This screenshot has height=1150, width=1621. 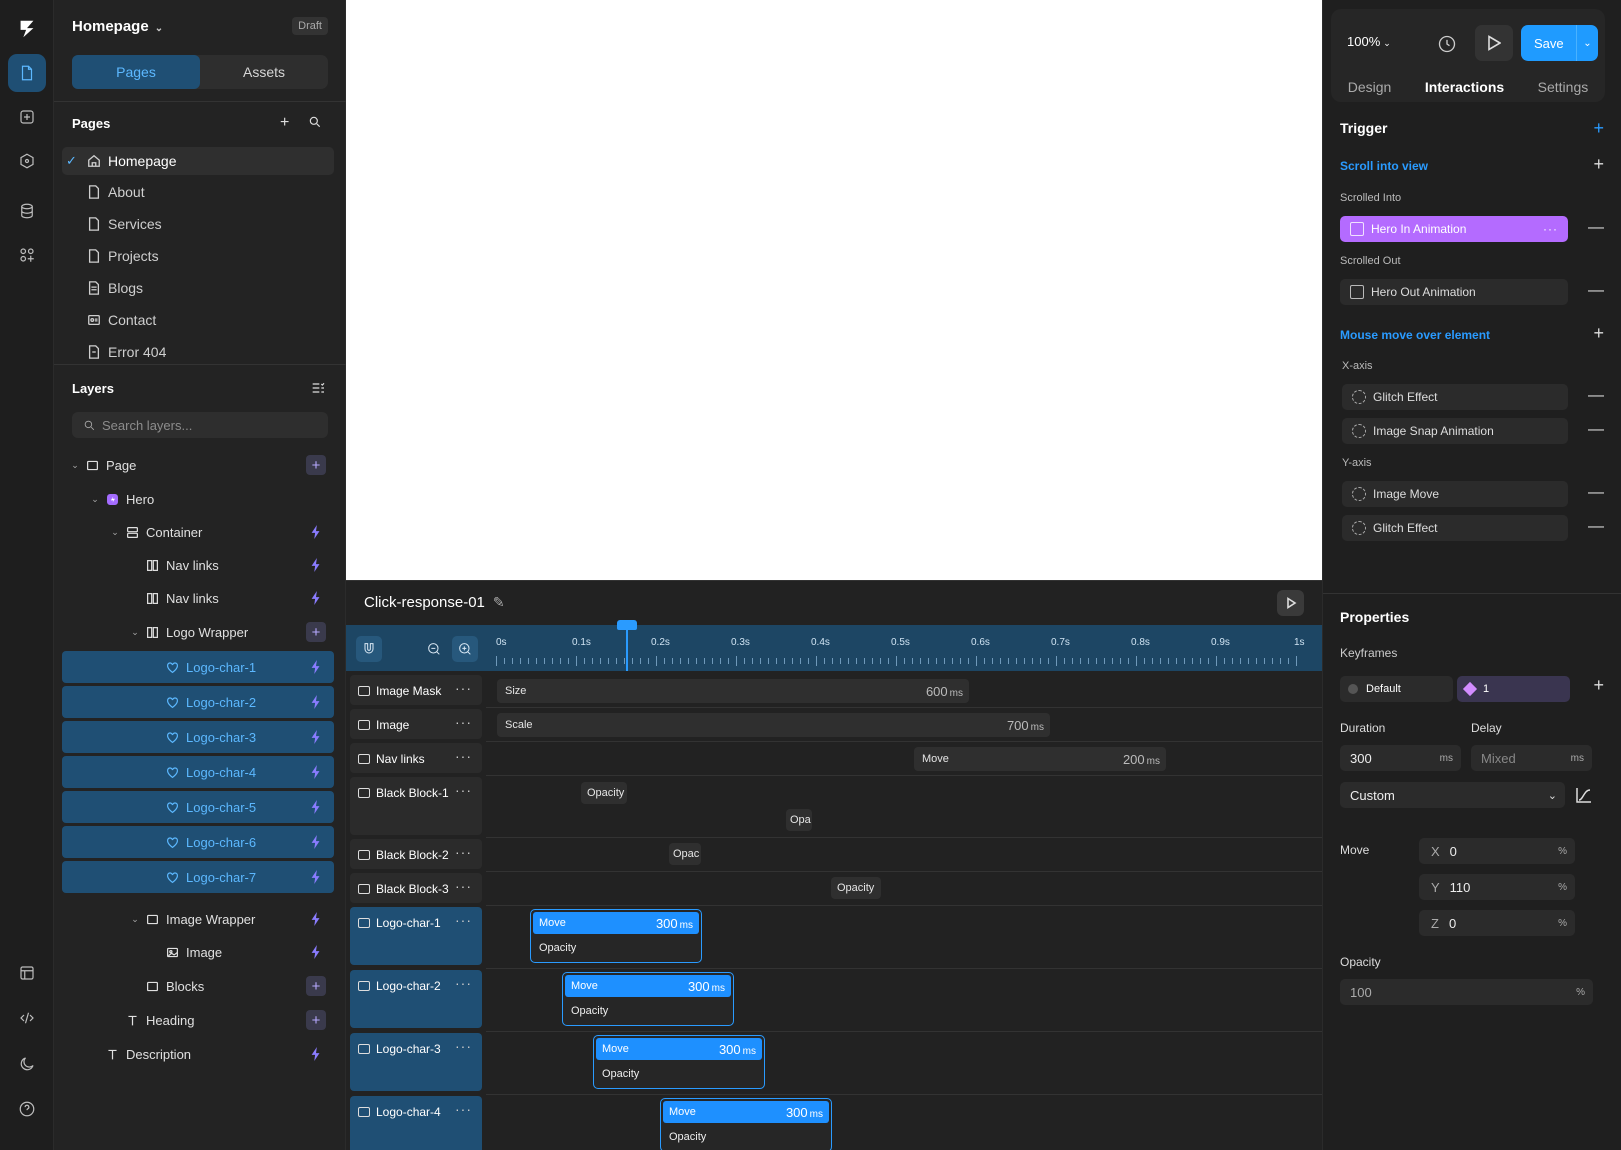 What do you see at coordinates (1400, 758) in the screenshot?
I see `duration-input: 300 ms` at bounding box center [1400, 758].